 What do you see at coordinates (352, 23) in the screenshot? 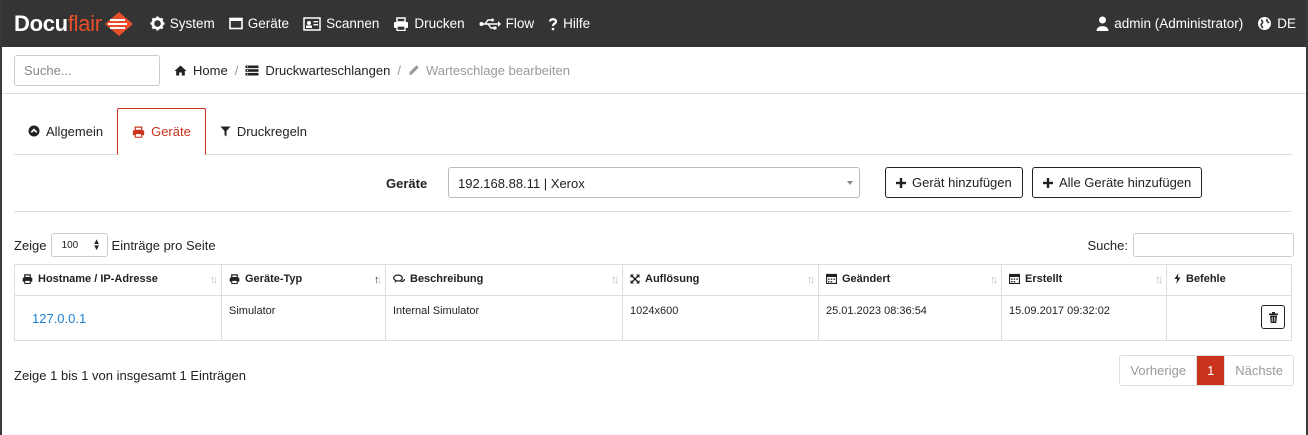
I see `nav-scannen-label: Scannen` at bounding box center [352, 23].